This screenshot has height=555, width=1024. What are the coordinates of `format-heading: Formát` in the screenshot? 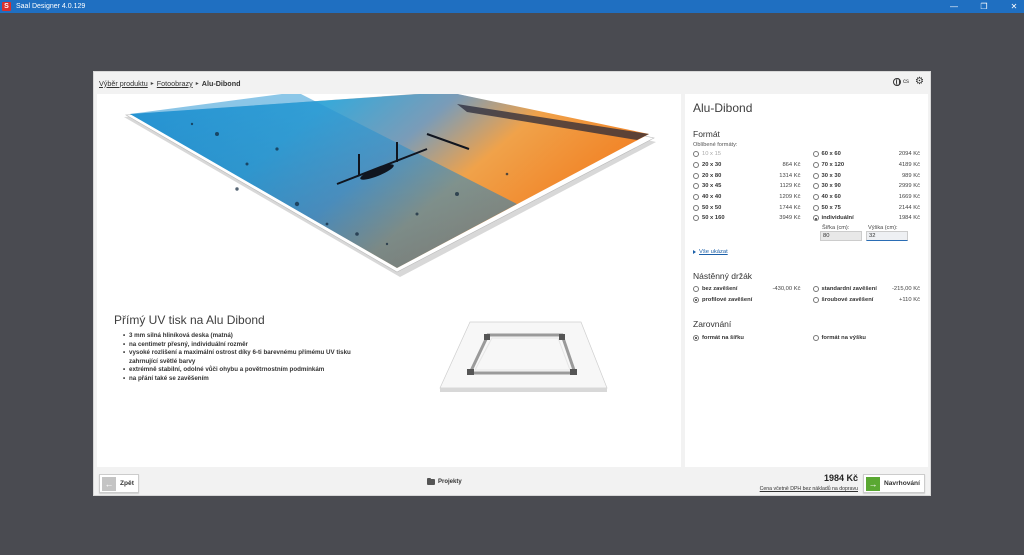 It's located at (706, 134).